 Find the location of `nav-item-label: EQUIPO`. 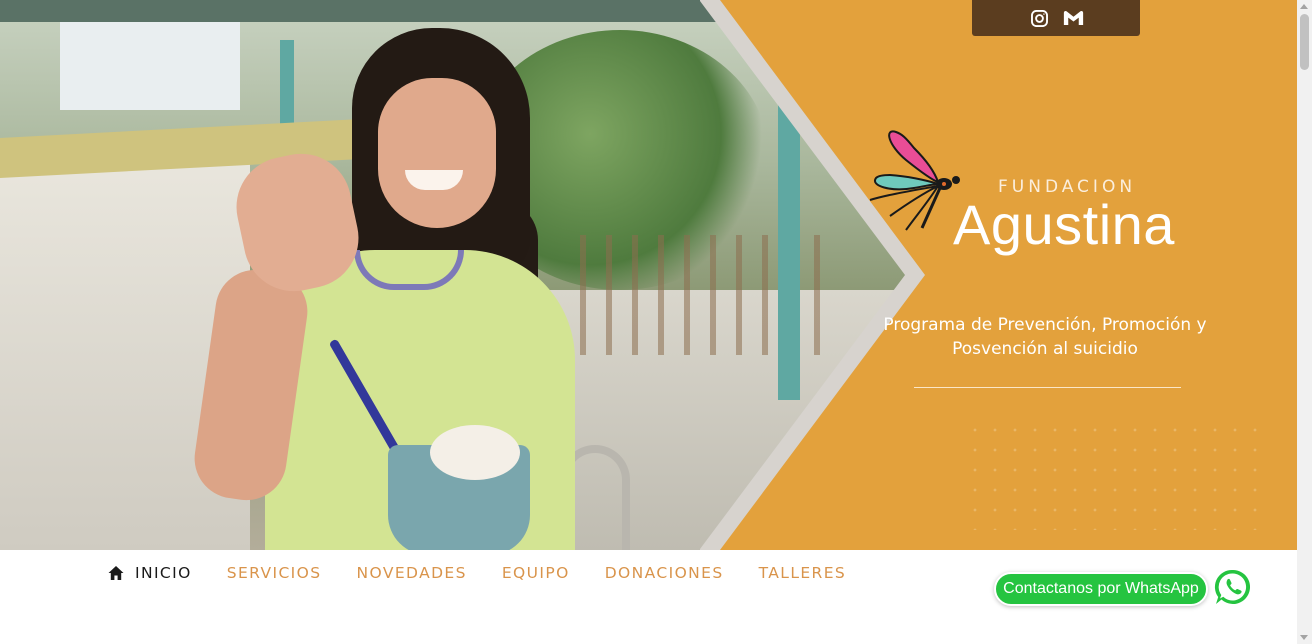

nav-item-label: EQUIPO is located at coordinates (535, 573).